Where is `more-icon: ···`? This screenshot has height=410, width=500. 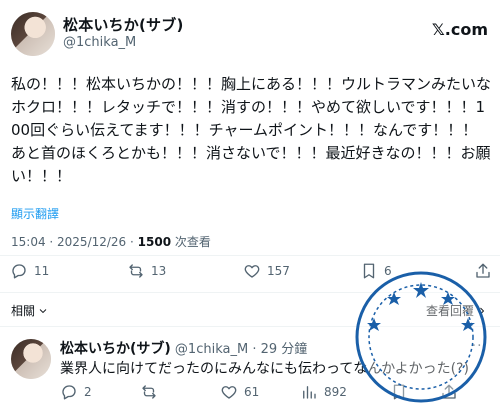
more-icon: ··· is located at coordinates (480, 346).